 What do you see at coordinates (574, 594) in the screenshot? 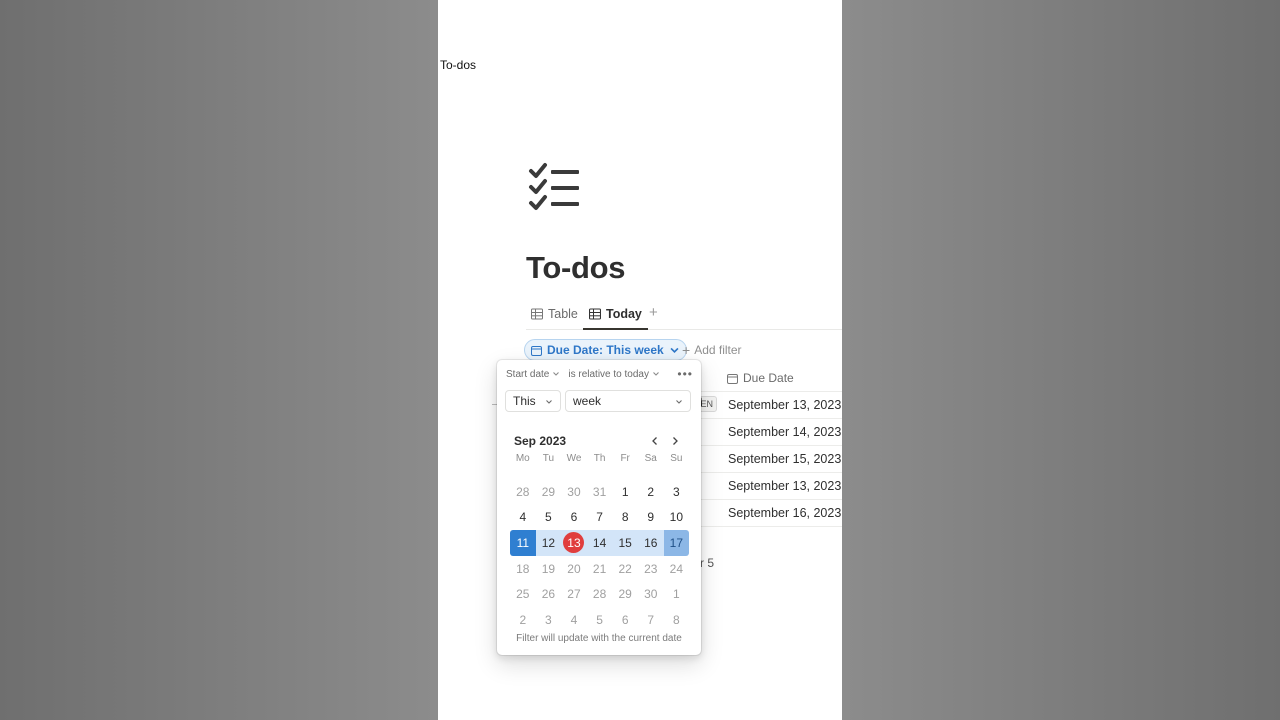
I see `calendar-day: 27` at bounding box center [574, 594].